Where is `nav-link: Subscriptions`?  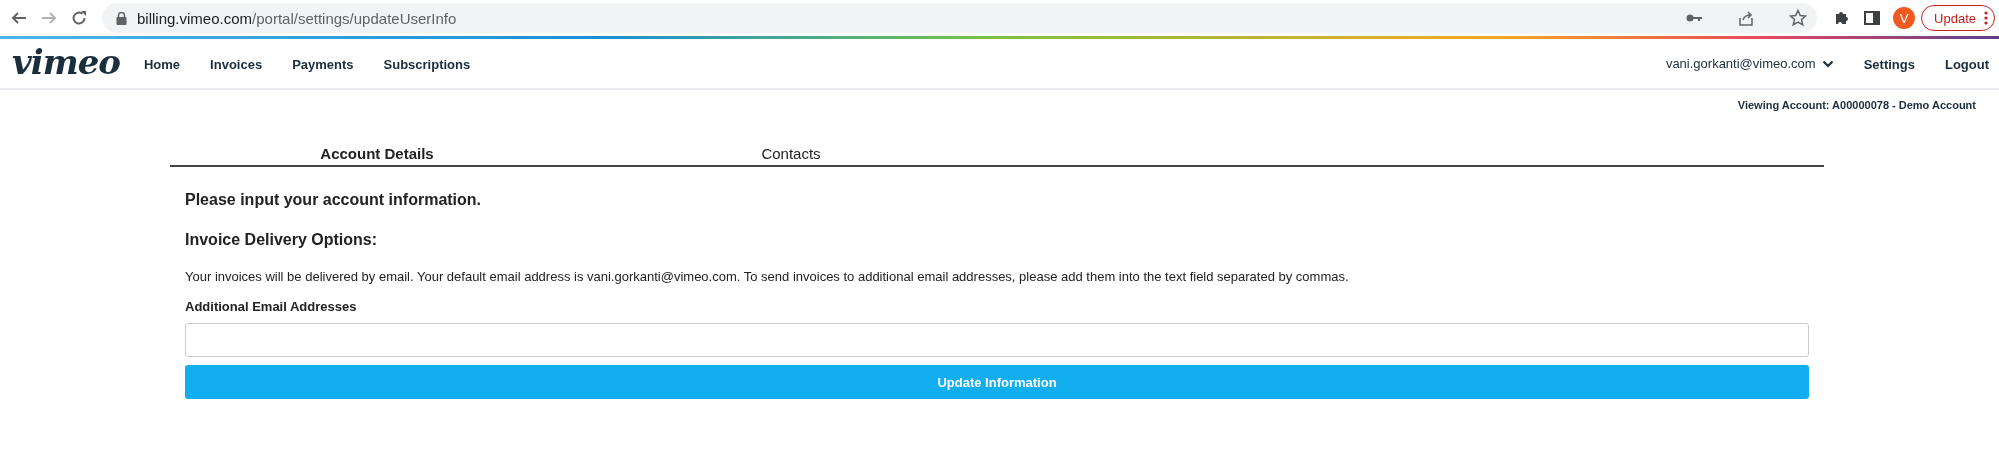
nav-link: Subscriptions is located at coordinates (427, 64).